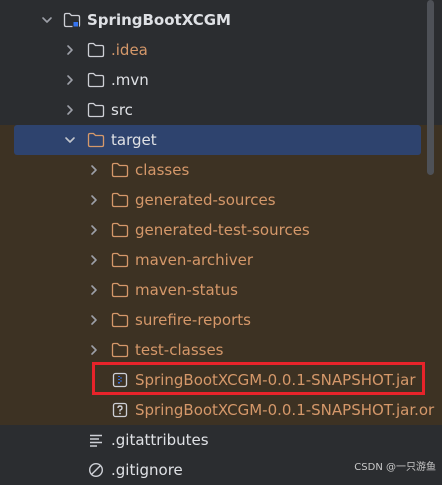 This screenshot has width=442, height=485. I want to click on tree-row-classes: classes, so click(221, 170).